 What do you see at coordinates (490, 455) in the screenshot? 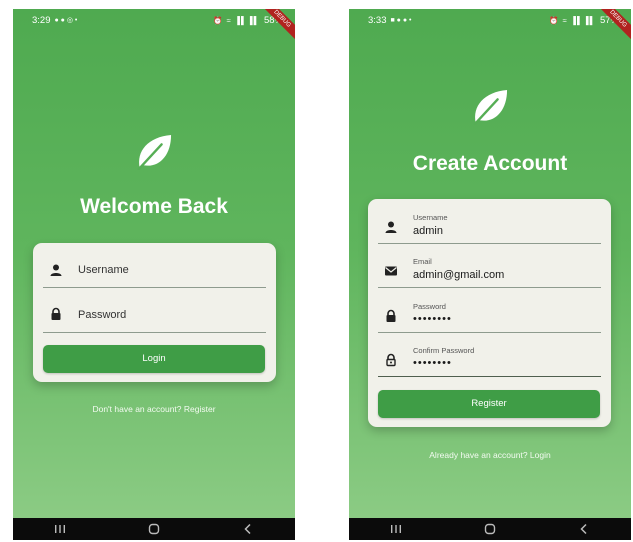
I see `login-link: Already have an account? Login` at bounding box center [490, 455].